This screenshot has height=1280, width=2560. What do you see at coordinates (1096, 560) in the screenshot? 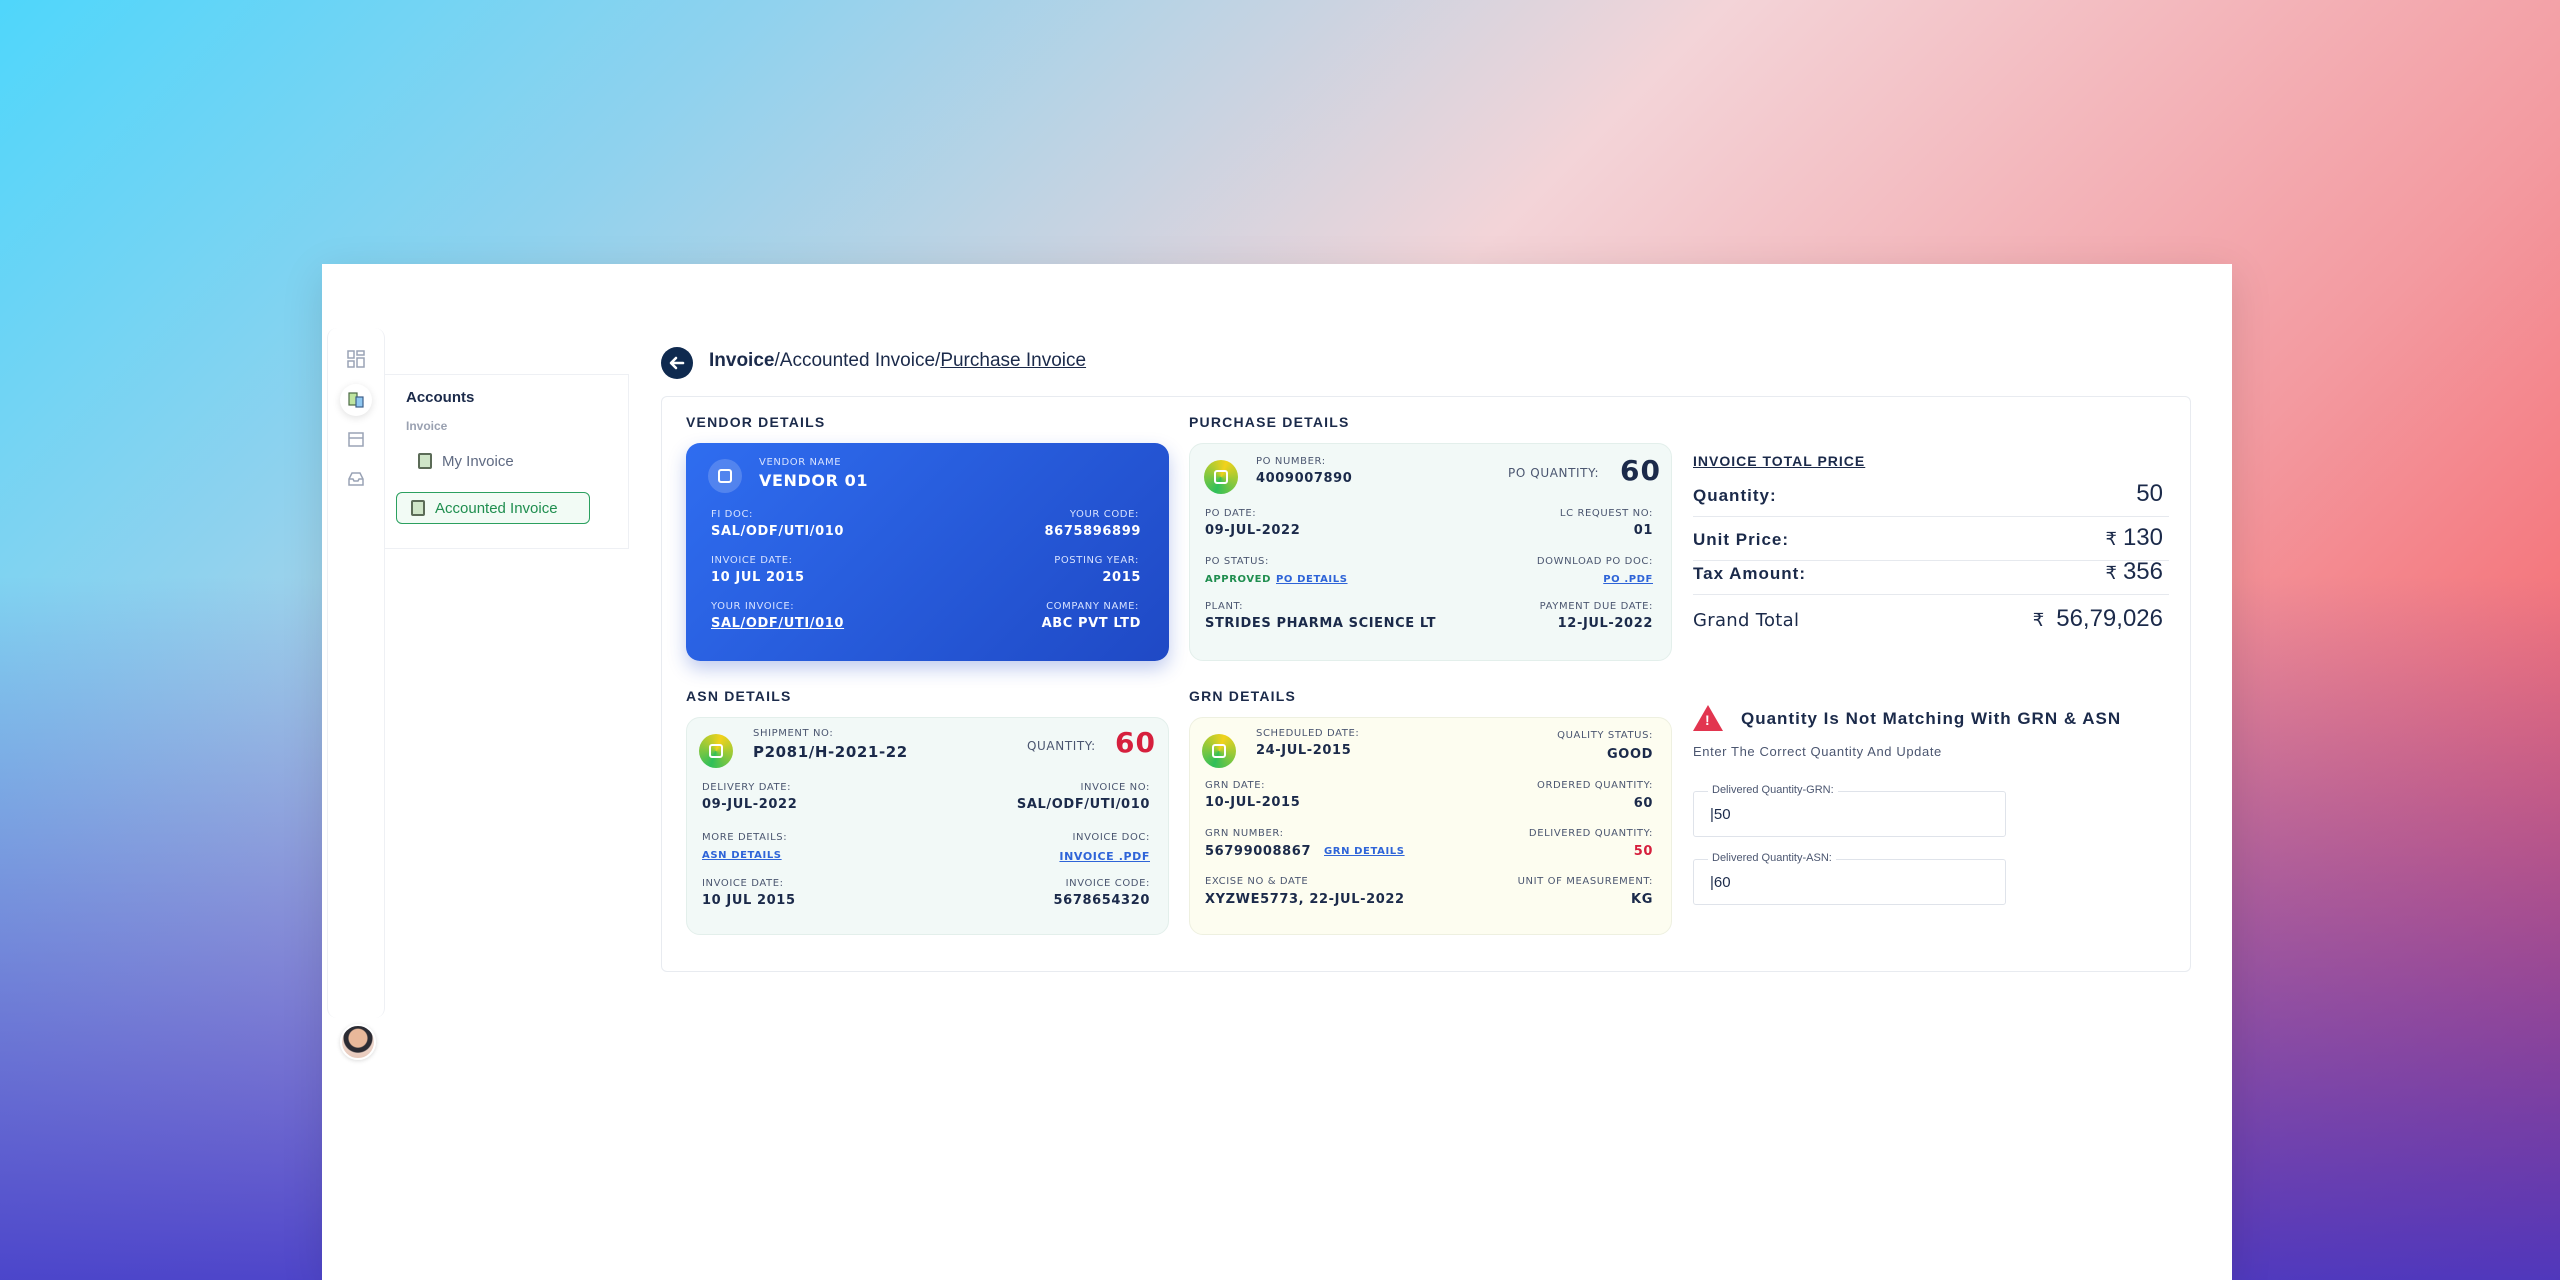
I see `posting-year-label: POSTING YEAR:` at bounding box center [1096, 560].